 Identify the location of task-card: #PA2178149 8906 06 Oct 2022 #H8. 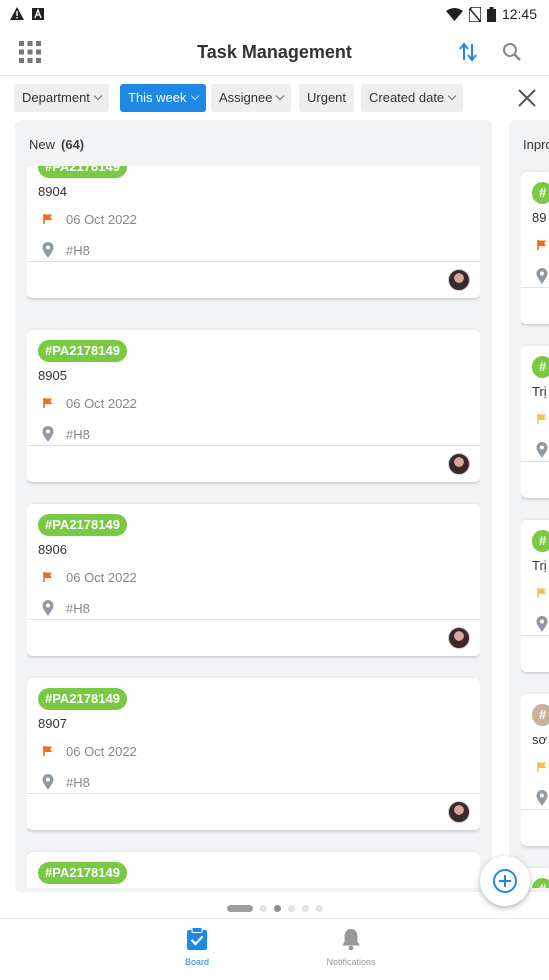
(253, 580).